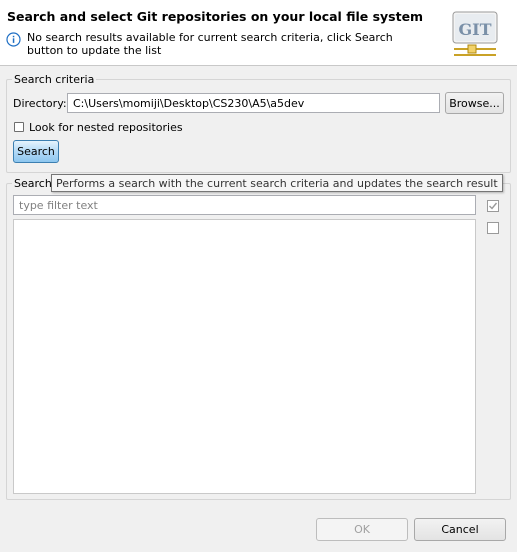  Describe the element at coordinates (33, 183) in the screenshot. I see `search-results-legend: Search` at that location.